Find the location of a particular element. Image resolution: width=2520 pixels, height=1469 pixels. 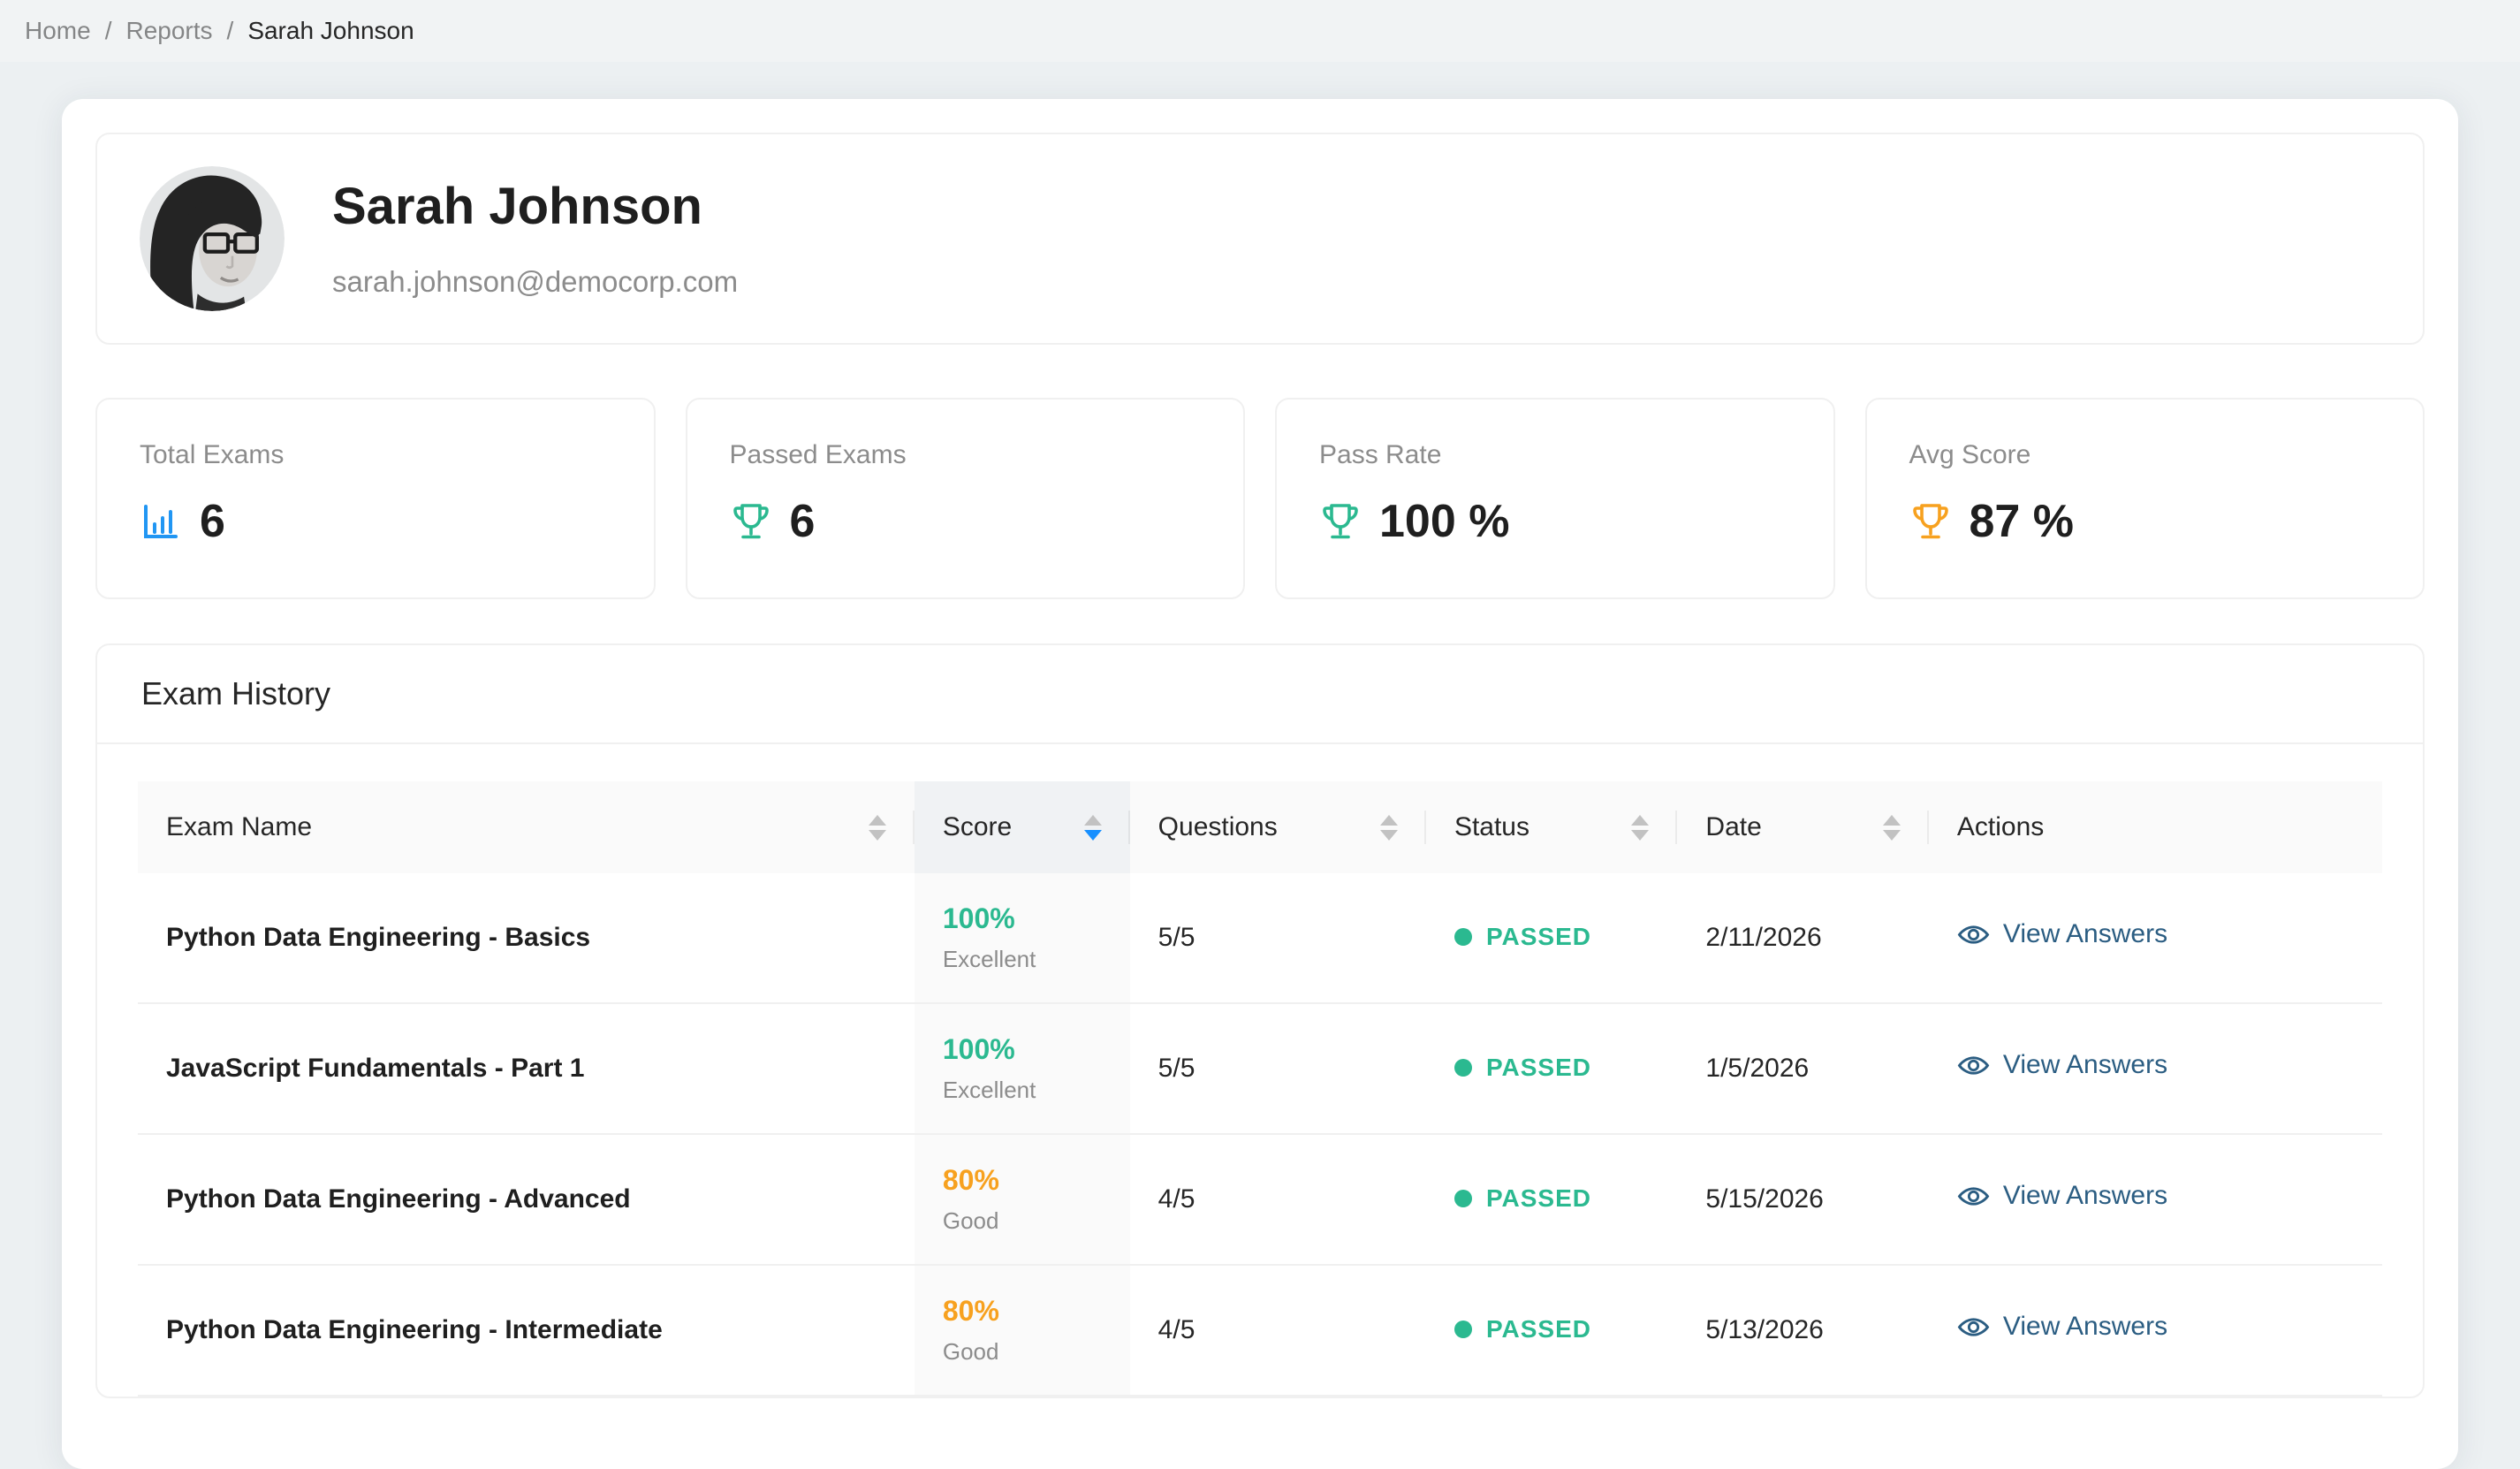

exam-name-cell: JavaScript Fundamentals - Part 1 is located at coordinates (526, 1069).